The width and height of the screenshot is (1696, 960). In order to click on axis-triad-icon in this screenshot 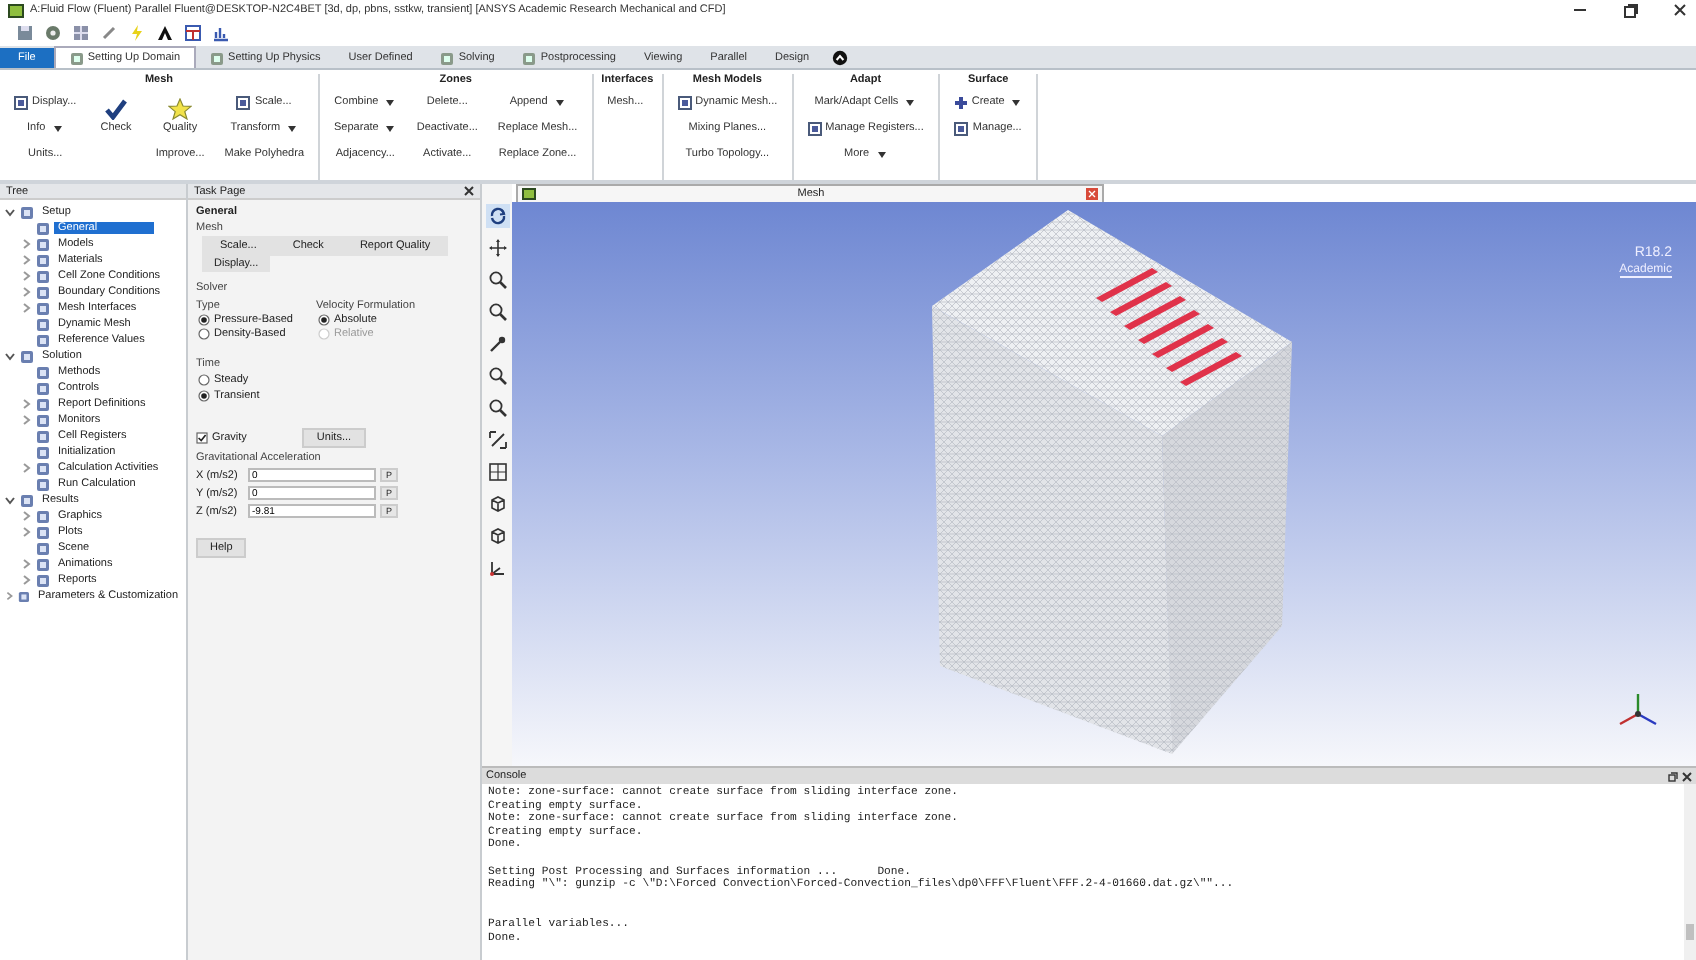, I will do `click(1638, 710)`.